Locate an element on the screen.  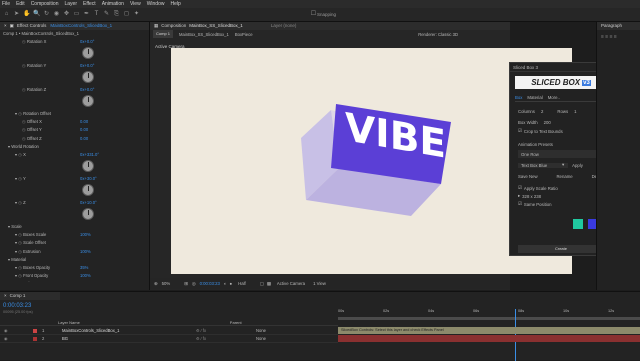
composition-tab-name: MainBox_SS_SlicedBox_1 is located at coordinates (216, 26).